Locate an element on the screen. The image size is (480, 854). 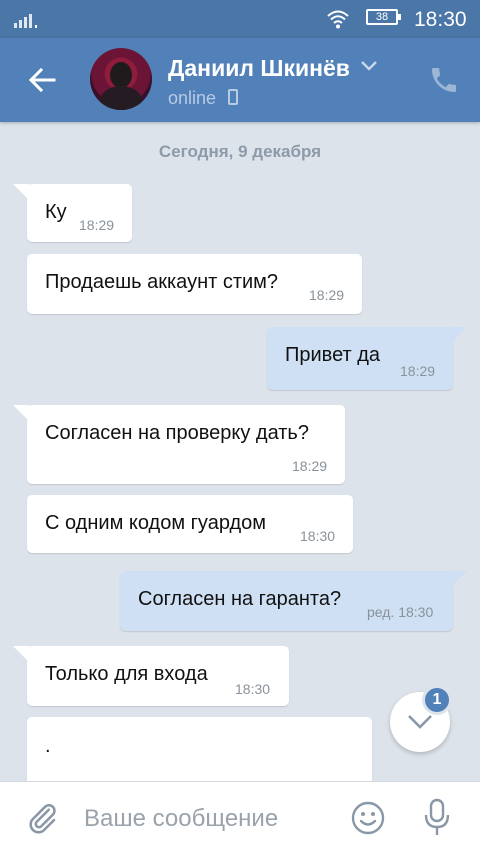
wifi-icon is located at coordinates (338, 19).